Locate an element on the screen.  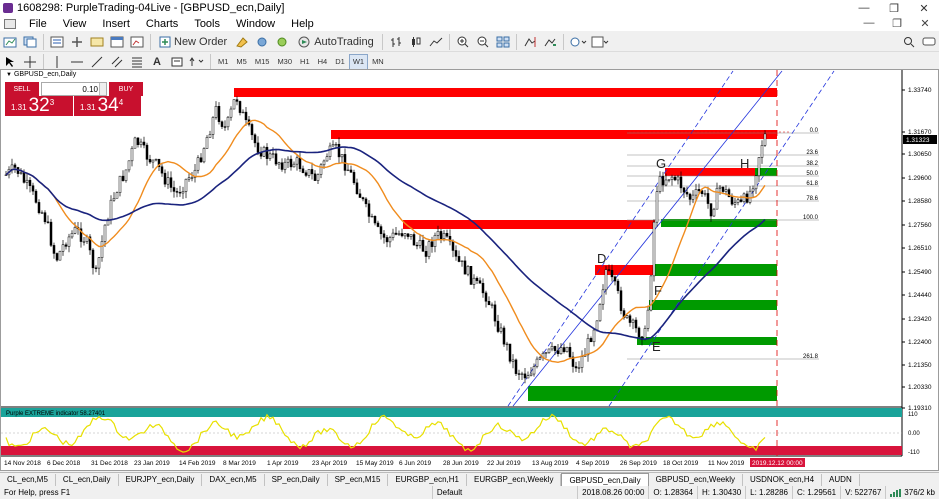
horizontal-line-icon is located at coordinates (77, 62).